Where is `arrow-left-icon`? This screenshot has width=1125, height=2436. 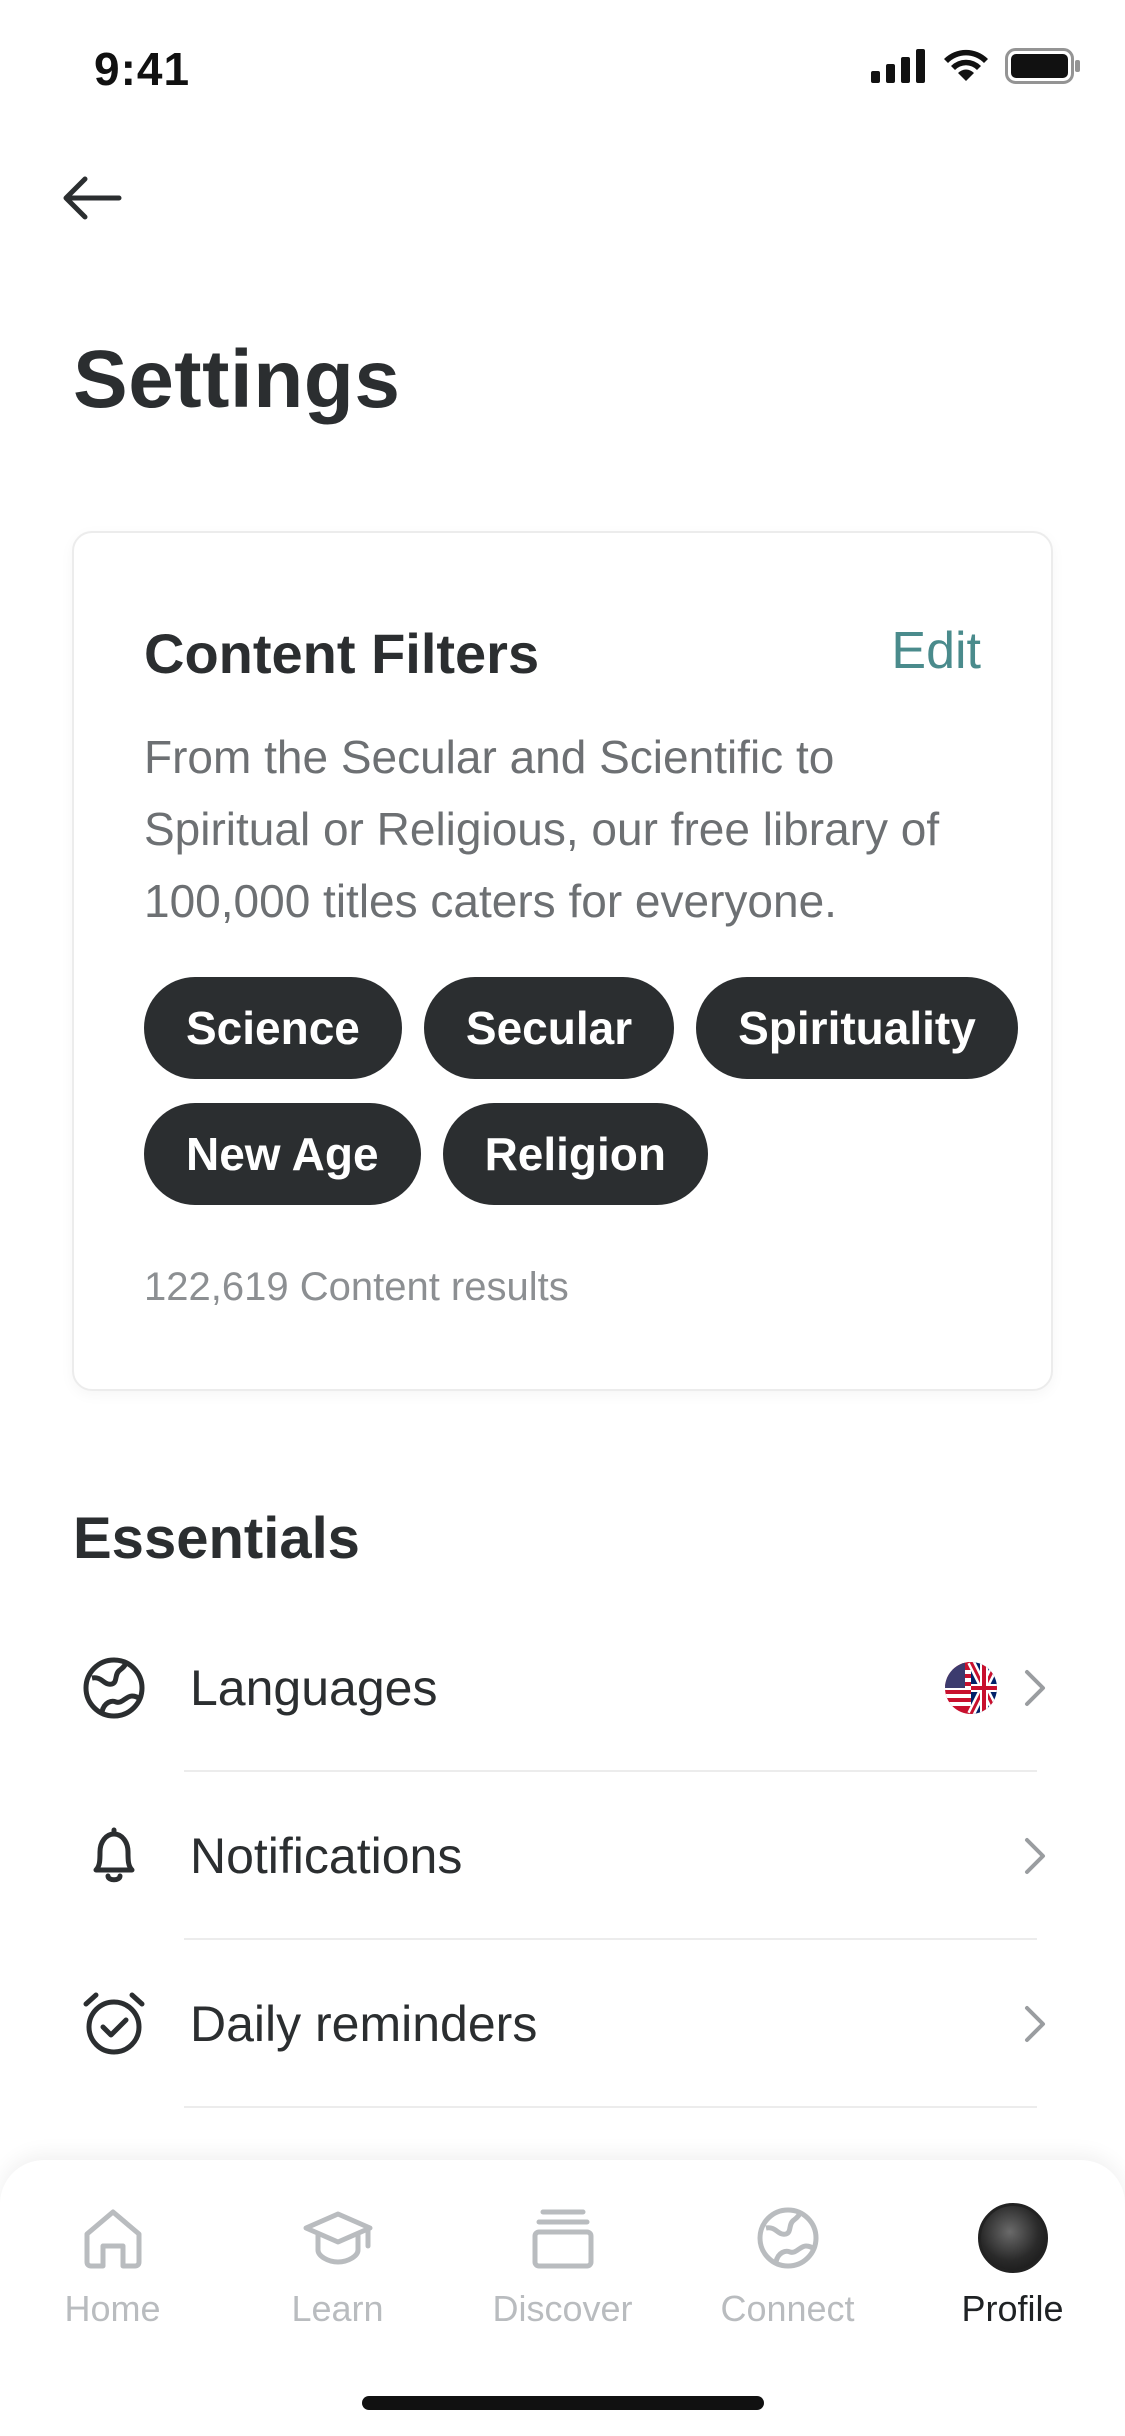 arrow-left-icon is located at coordinates (92, 198).